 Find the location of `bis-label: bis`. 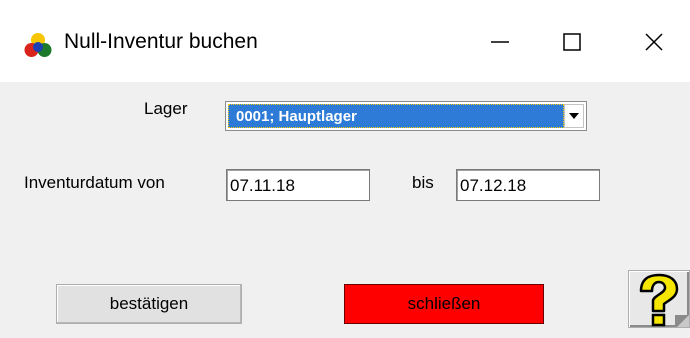

bis-label: bis is located at coordinates (423, 182).